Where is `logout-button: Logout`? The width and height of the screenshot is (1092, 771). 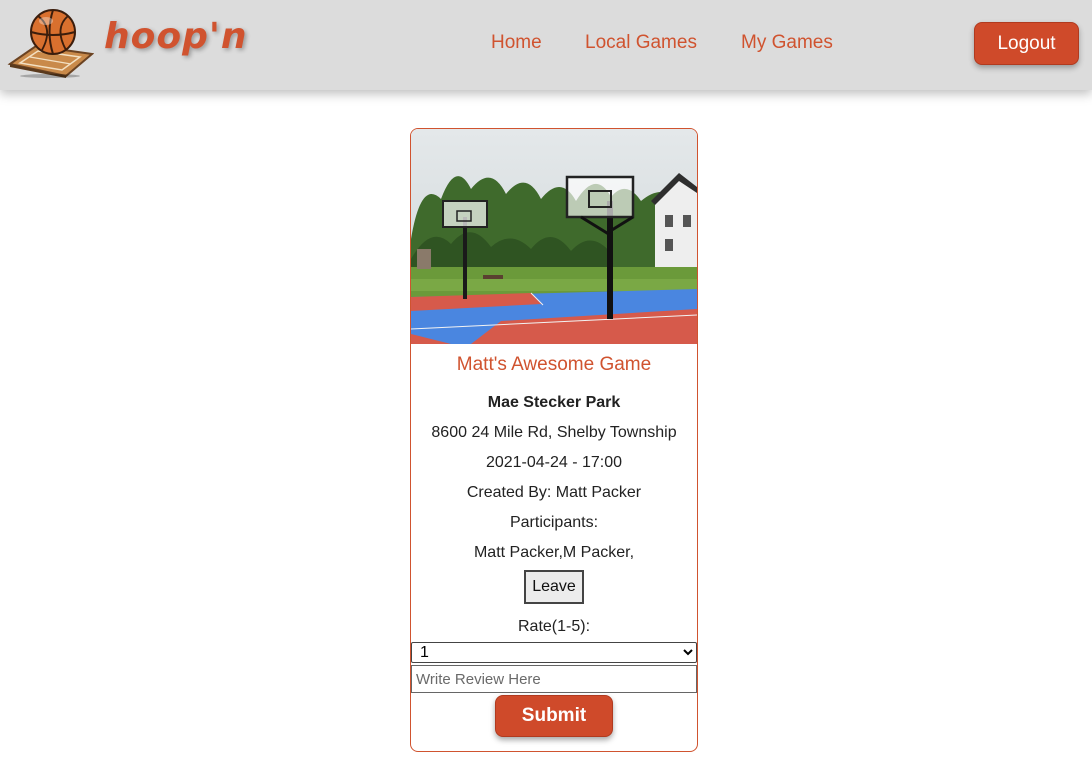 logout-button: Logout is located at coordinates (1026, 43).